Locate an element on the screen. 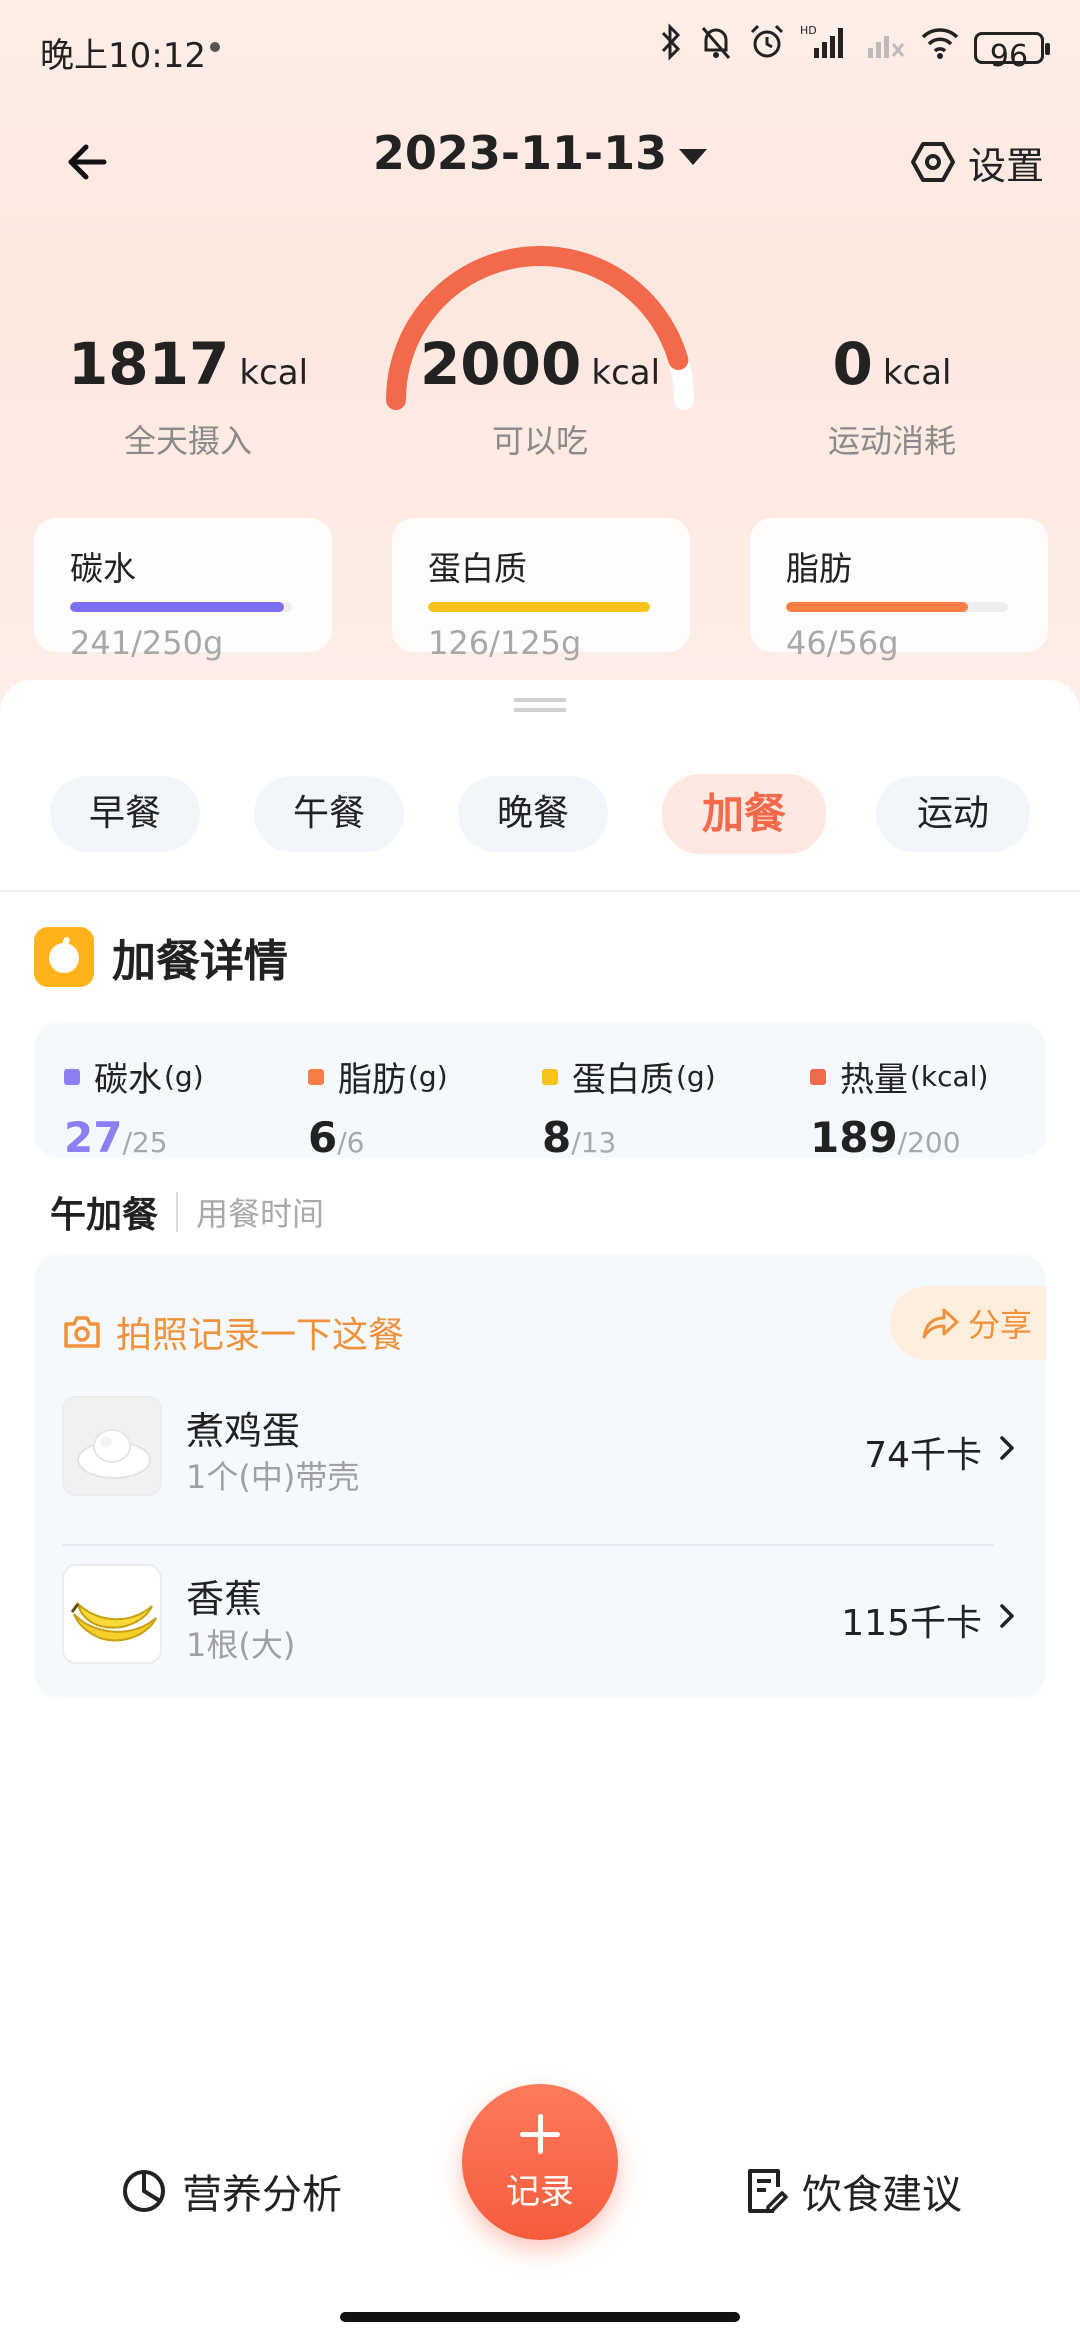 The image size is (1080, 2340). tab-dinner: 晚餐 is located at coordinates (533, 814).